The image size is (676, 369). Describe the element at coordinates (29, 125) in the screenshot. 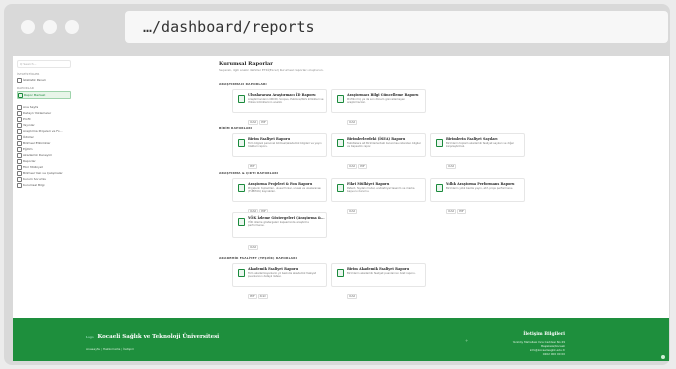

I see `sidebar-item-label: Yayınlar` at that location.